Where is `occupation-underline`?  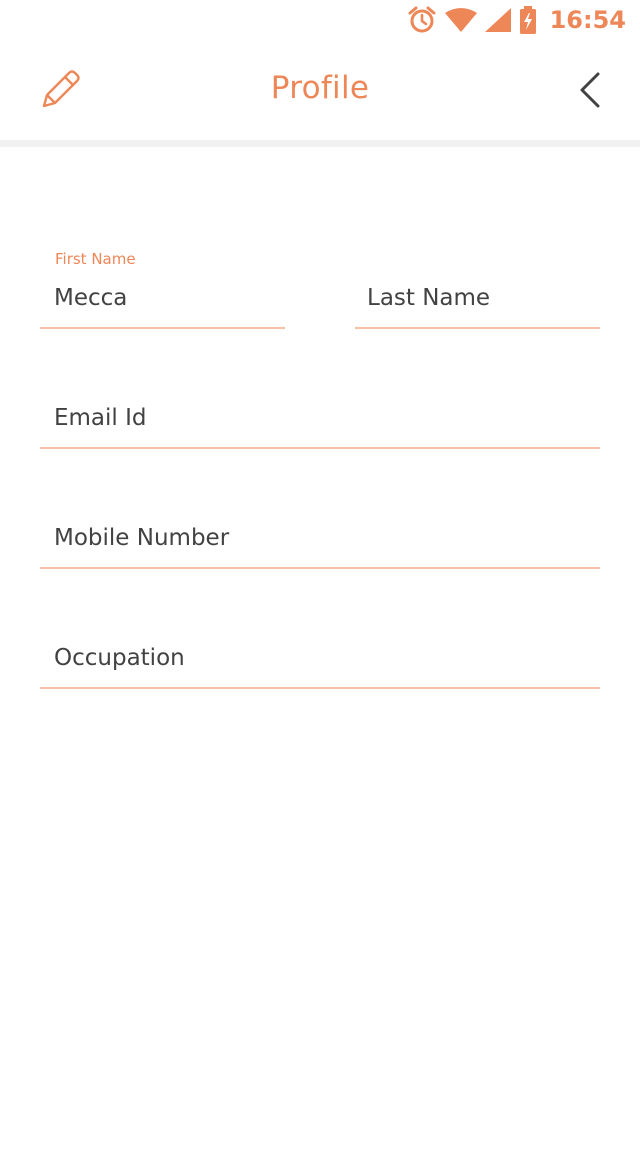 occupation-underline is located at coordinates (320, 688).